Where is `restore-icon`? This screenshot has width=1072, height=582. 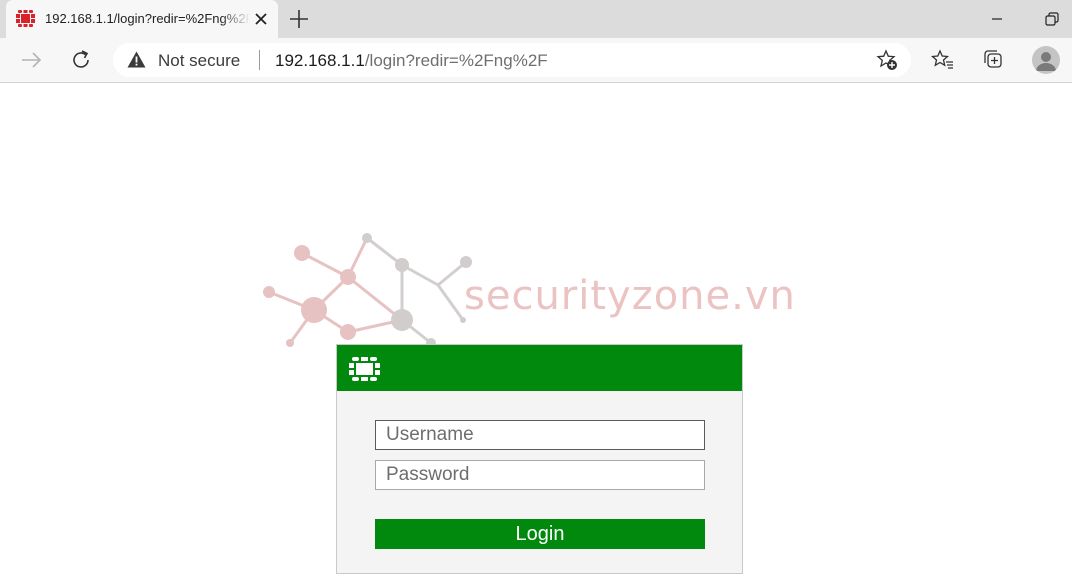
restore-icon is located at coordinates (1052, 19).